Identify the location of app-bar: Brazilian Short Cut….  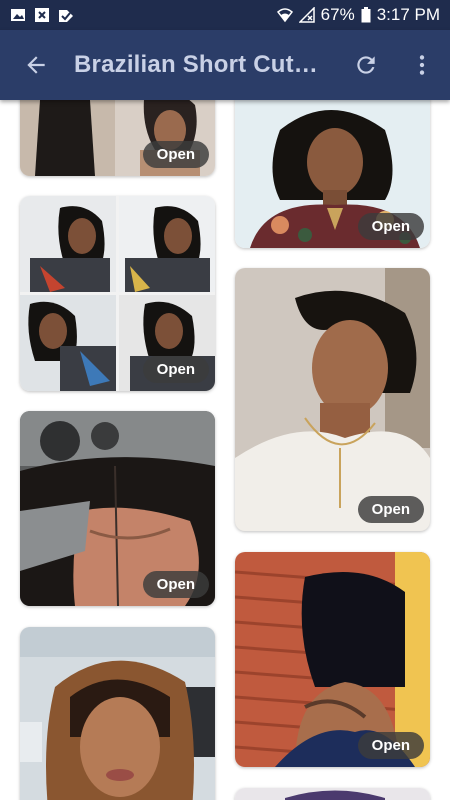
(225, 65).